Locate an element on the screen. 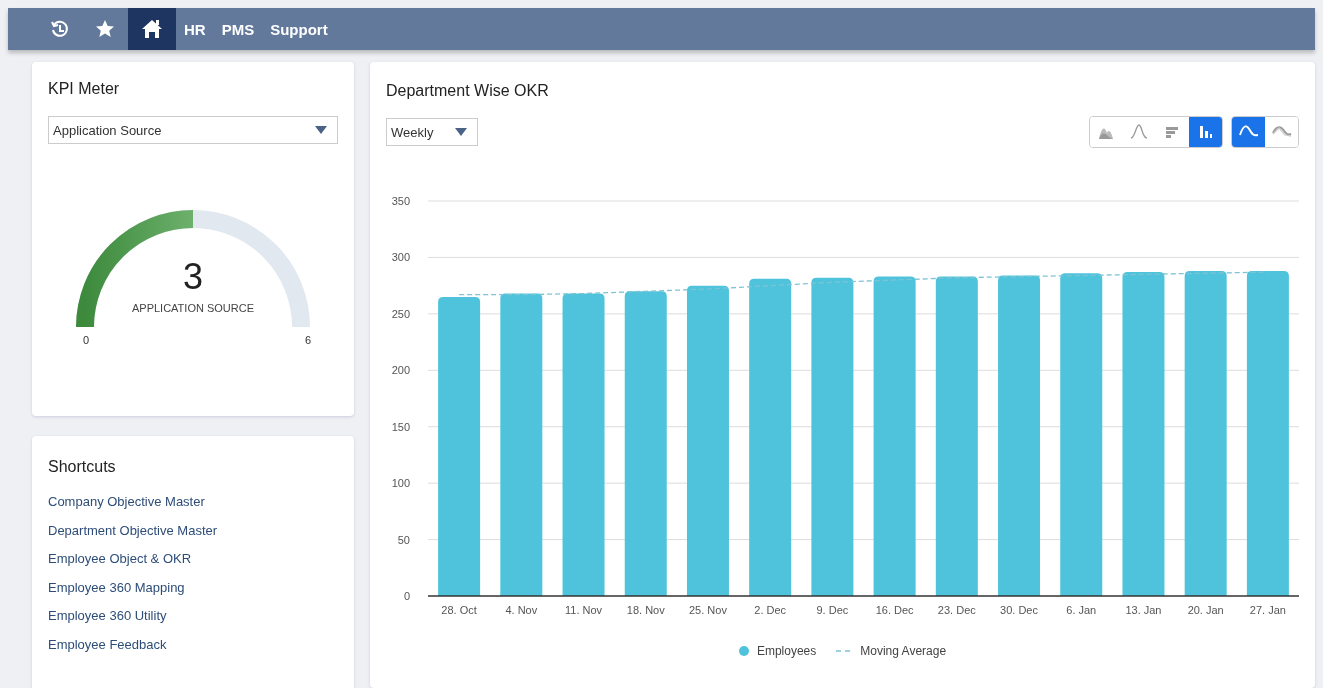 The width and height of the screenshot is (1323, 688). card-title: Shortcuts is located at coordinates (82, 467).